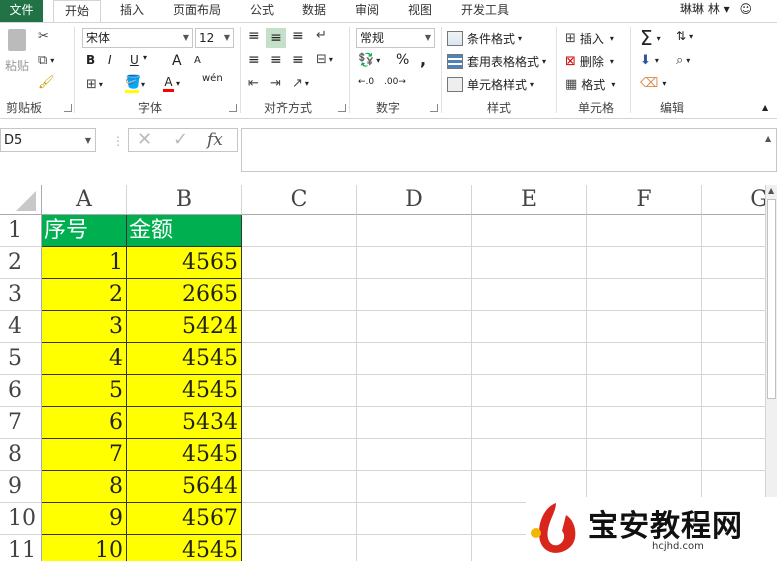  What do you see at coordinates (342, 108) in the screenshot?
I see `alignment-launcher` at bounding box center [342, 108].